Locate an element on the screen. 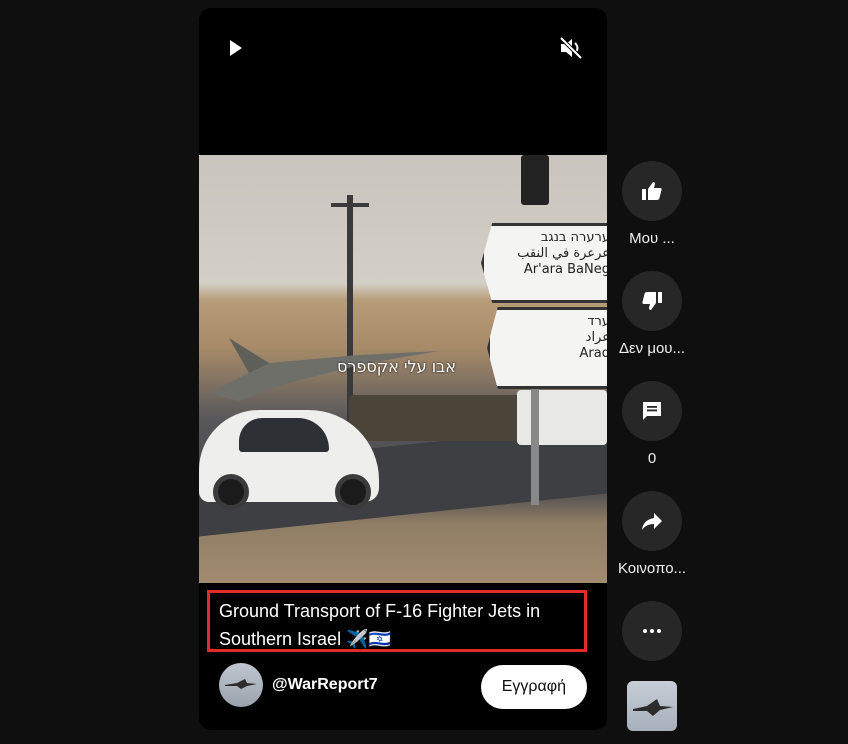 This screenshot has height=744, width=848. channel-handle: @WarReport7 is located at coordinates (325, 685).